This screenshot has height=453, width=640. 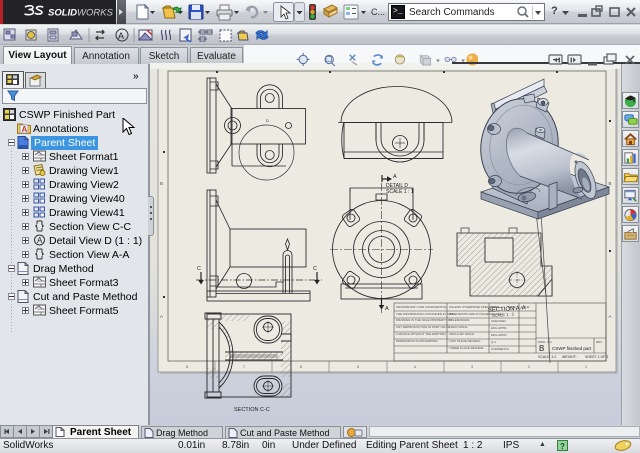 I want to click on svg-text: PERMISSION IS PROHIBITED., so click(x=417, y=341).